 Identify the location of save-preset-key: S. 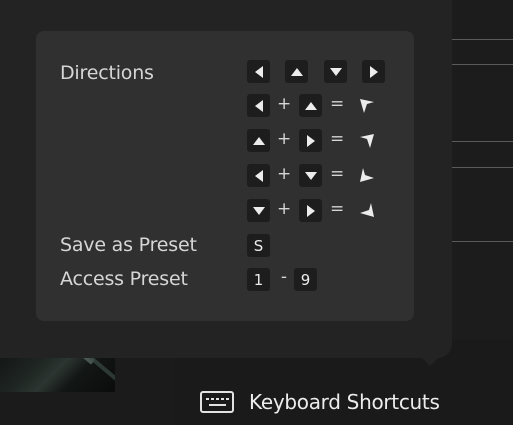
(258, 245).